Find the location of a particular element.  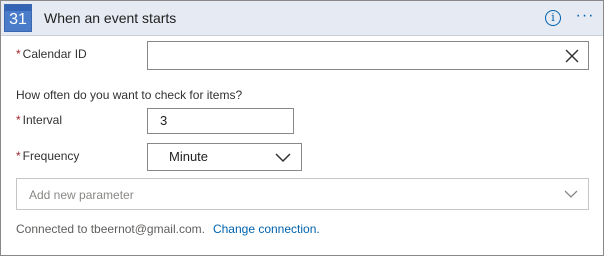

frequency-label: * Frequency is located at coordinates (47, 156).